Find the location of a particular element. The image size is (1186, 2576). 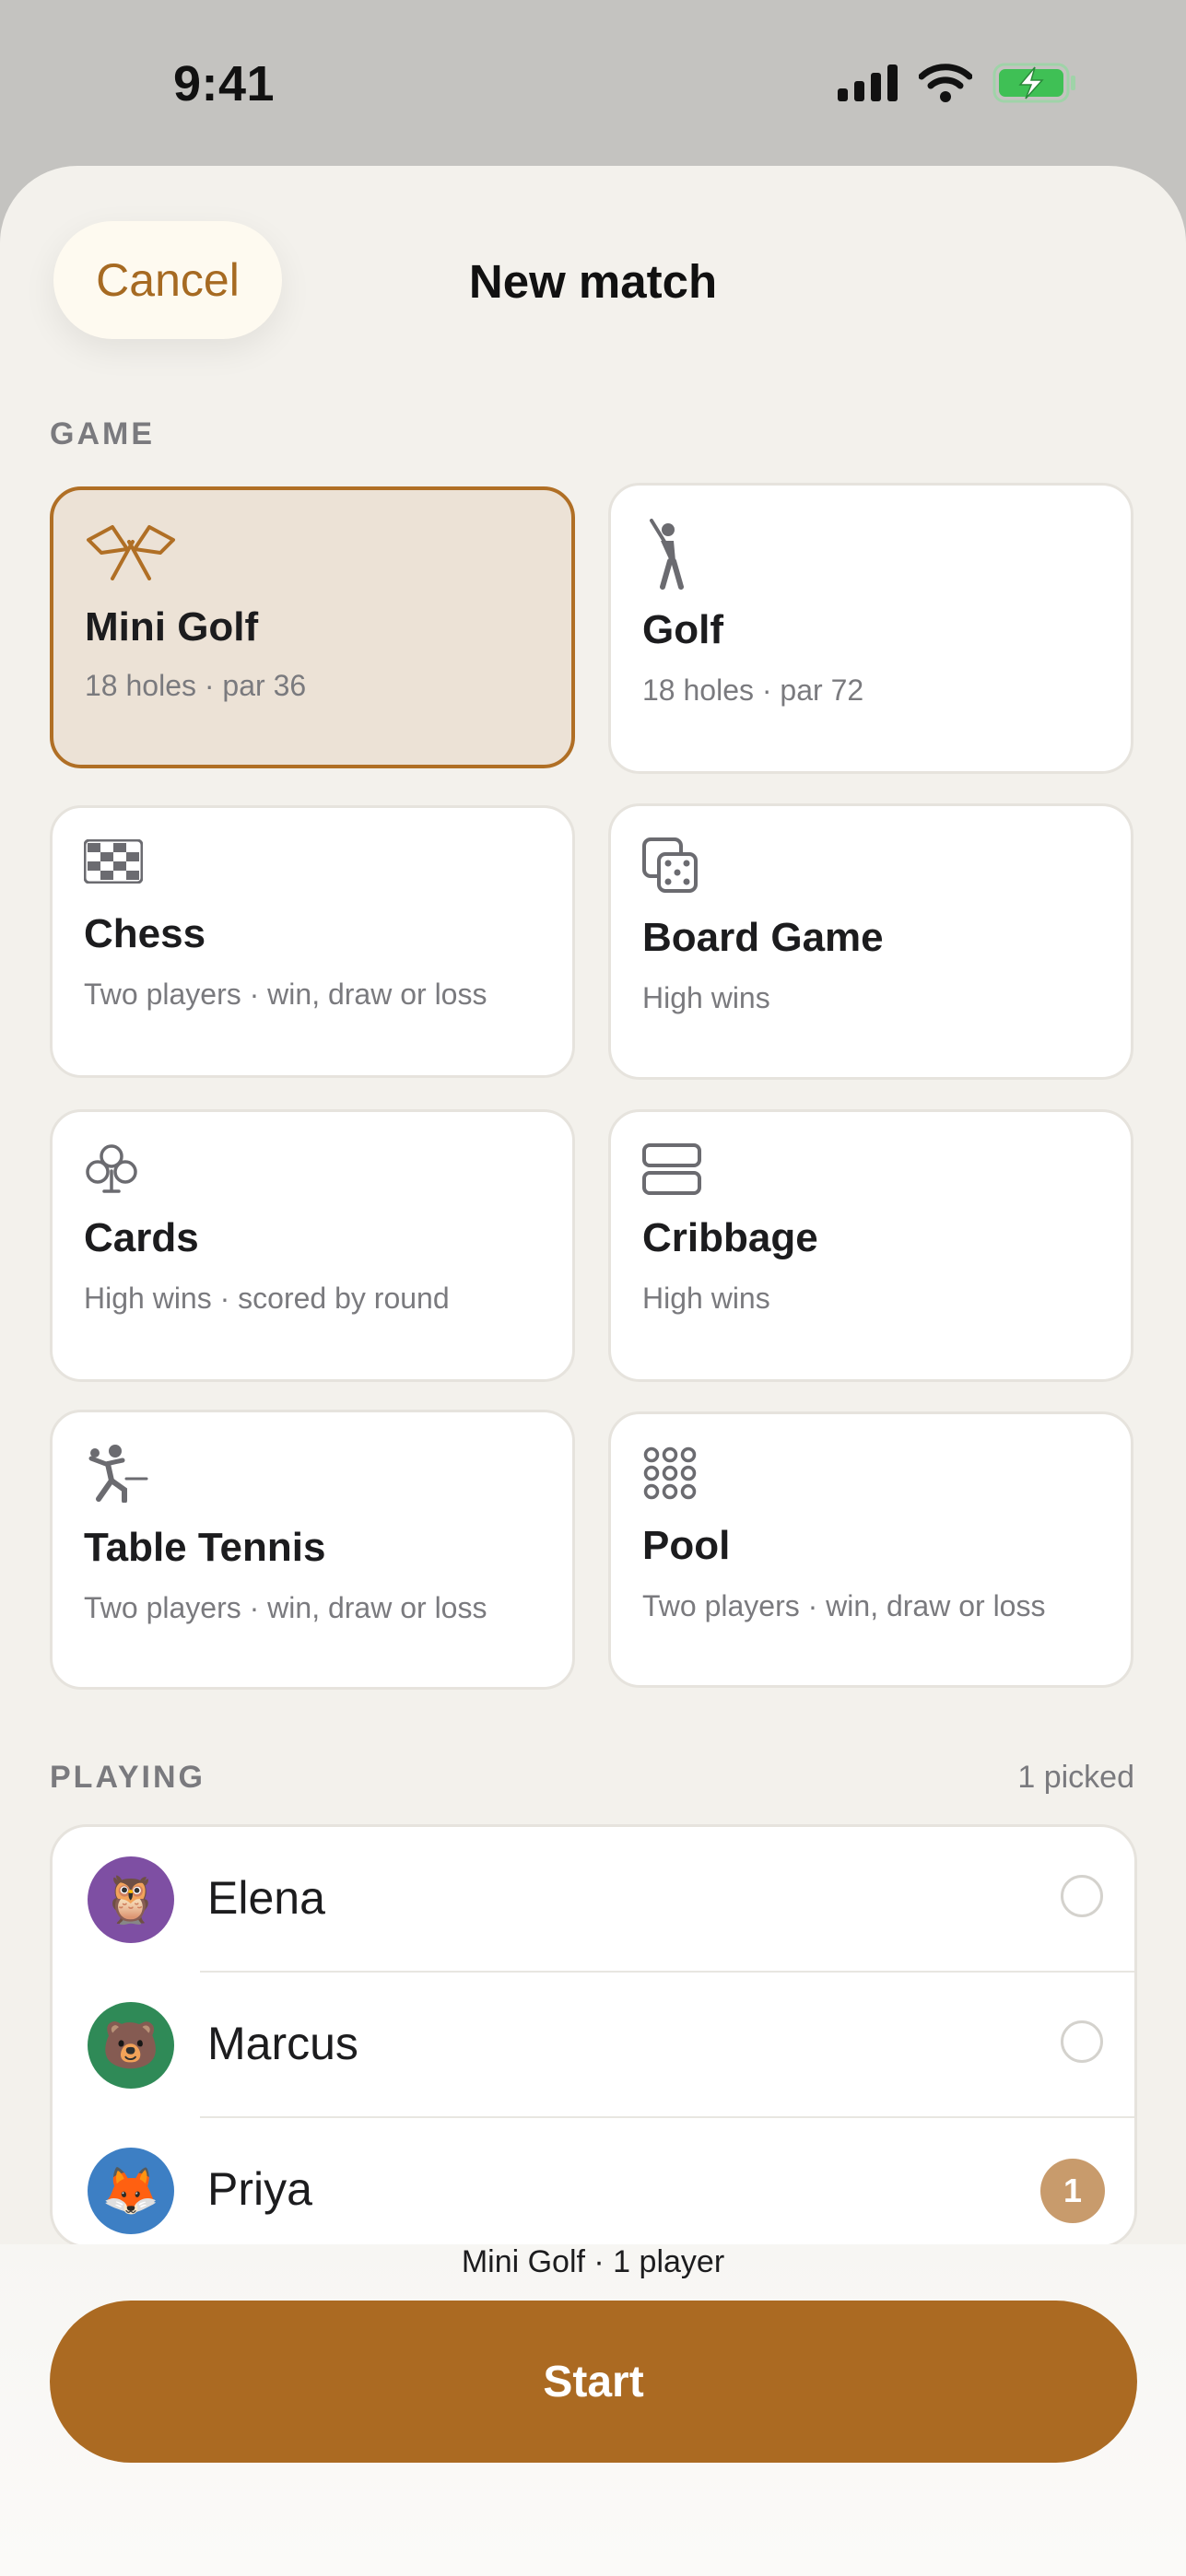

game-card-title: Mini Golf is located at coordinates (172, 627).